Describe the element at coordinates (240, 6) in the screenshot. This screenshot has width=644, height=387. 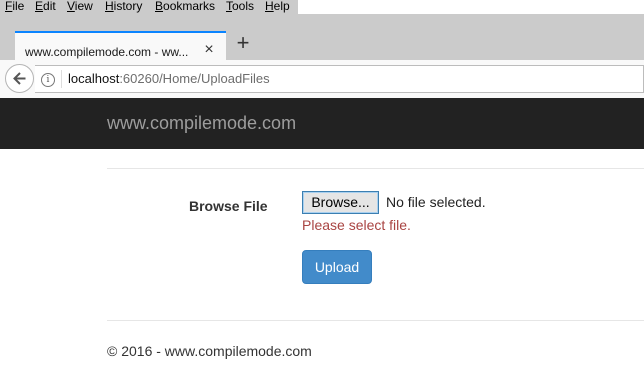
I see `menu-tools: Tools` at that location.